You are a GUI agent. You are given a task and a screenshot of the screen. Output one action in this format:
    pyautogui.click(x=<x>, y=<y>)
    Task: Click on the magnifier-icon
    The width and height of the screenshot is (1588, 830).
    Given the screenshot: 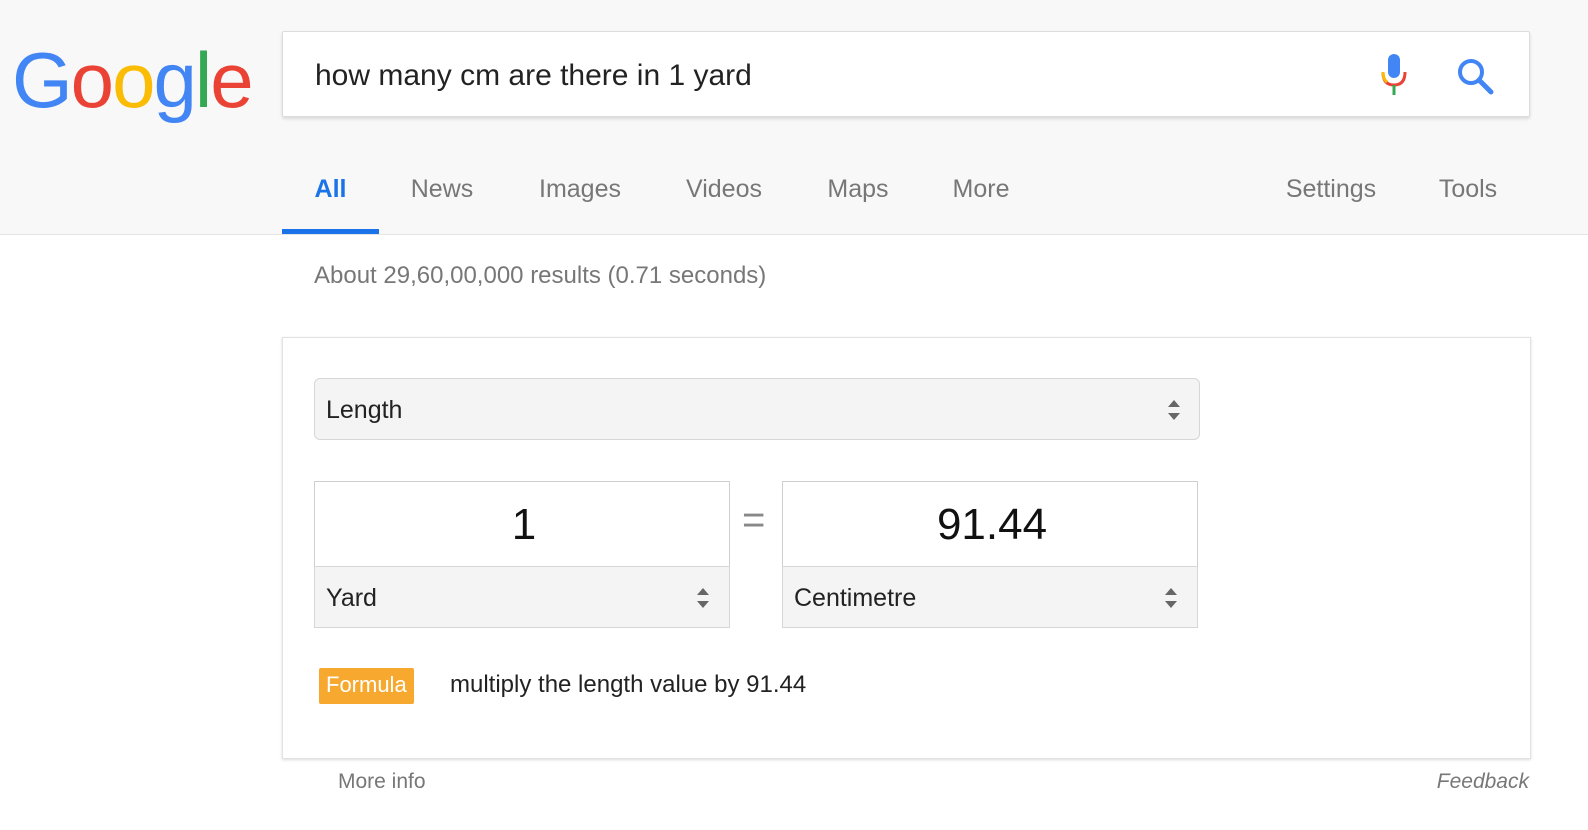 What is the action you would take?
    pyautogui.click(x=1475, y=76)
    